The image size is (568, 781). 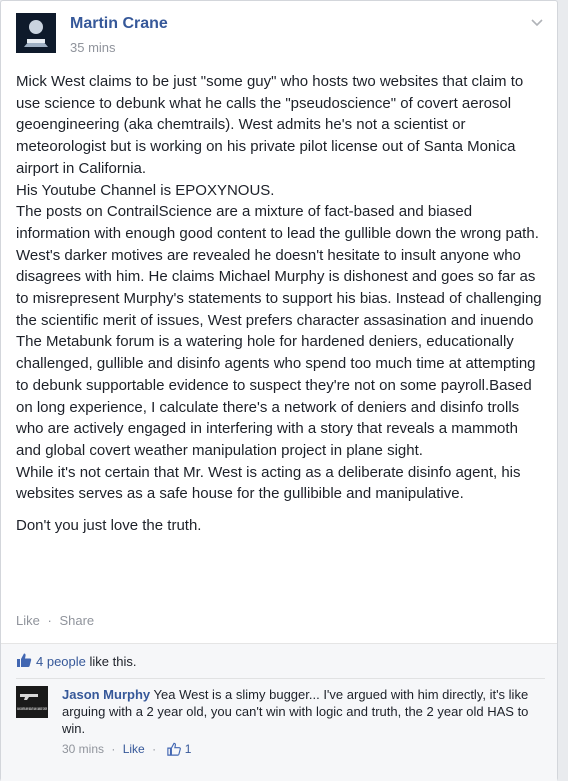 I want to click on avatar-image: GUN CONTRO ARY ABOUT GUN IS ABOUT CONTR, so click(x=32, y=702).